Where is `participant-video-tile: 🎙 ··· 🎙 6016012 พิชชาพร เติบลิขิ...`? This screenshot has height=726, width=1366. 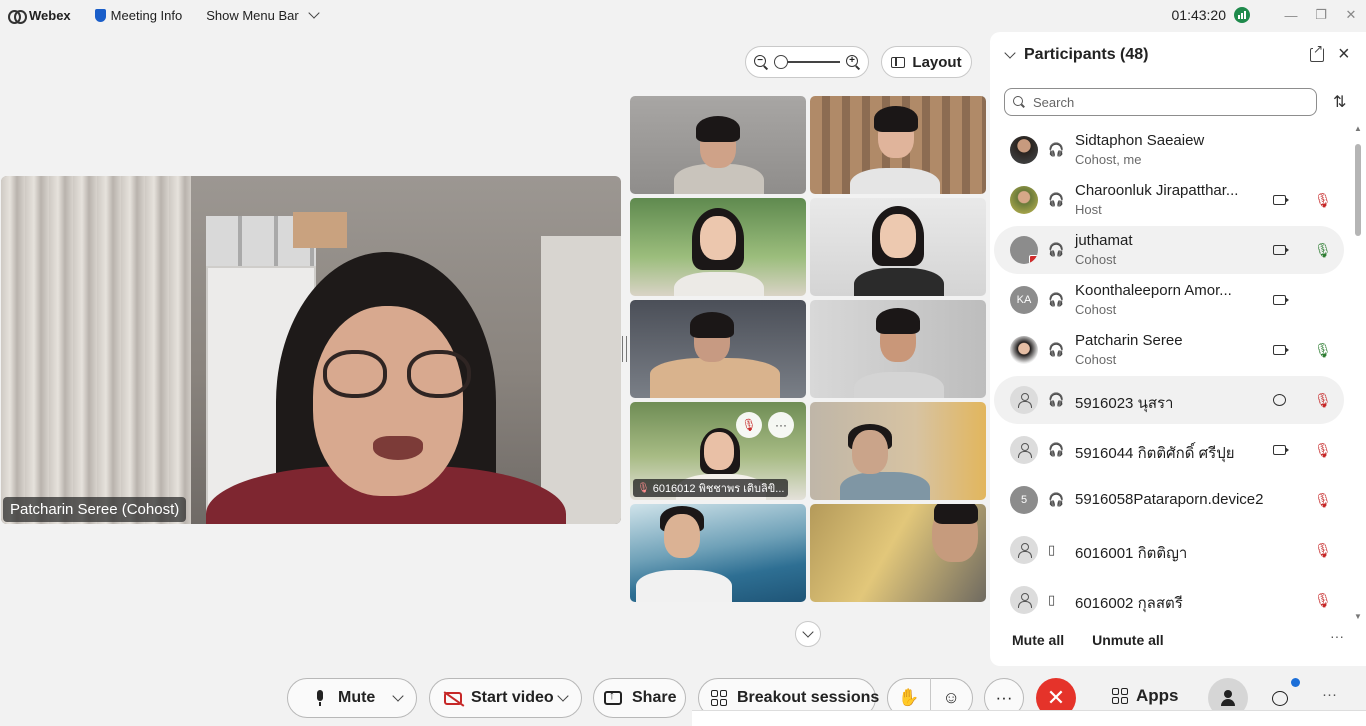 participant-video-tile: 🎙 ··· 🎙 6016012 พิชชาพร เติบลิขิ... is located at coordinates (718, 451).